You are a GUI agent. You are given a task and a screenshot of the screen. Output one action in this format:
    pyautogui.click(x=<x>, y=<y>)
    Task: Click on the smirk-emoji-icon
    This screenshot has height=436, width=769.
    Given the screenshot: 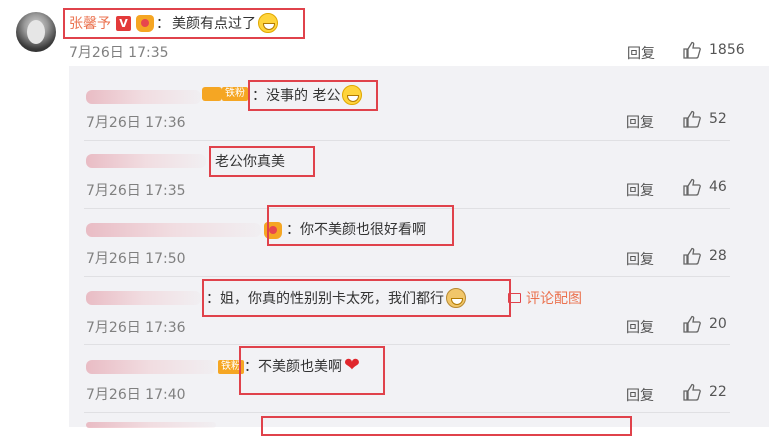 What is the action you would take?
    pyautogui.click(x=352, y=95)
    